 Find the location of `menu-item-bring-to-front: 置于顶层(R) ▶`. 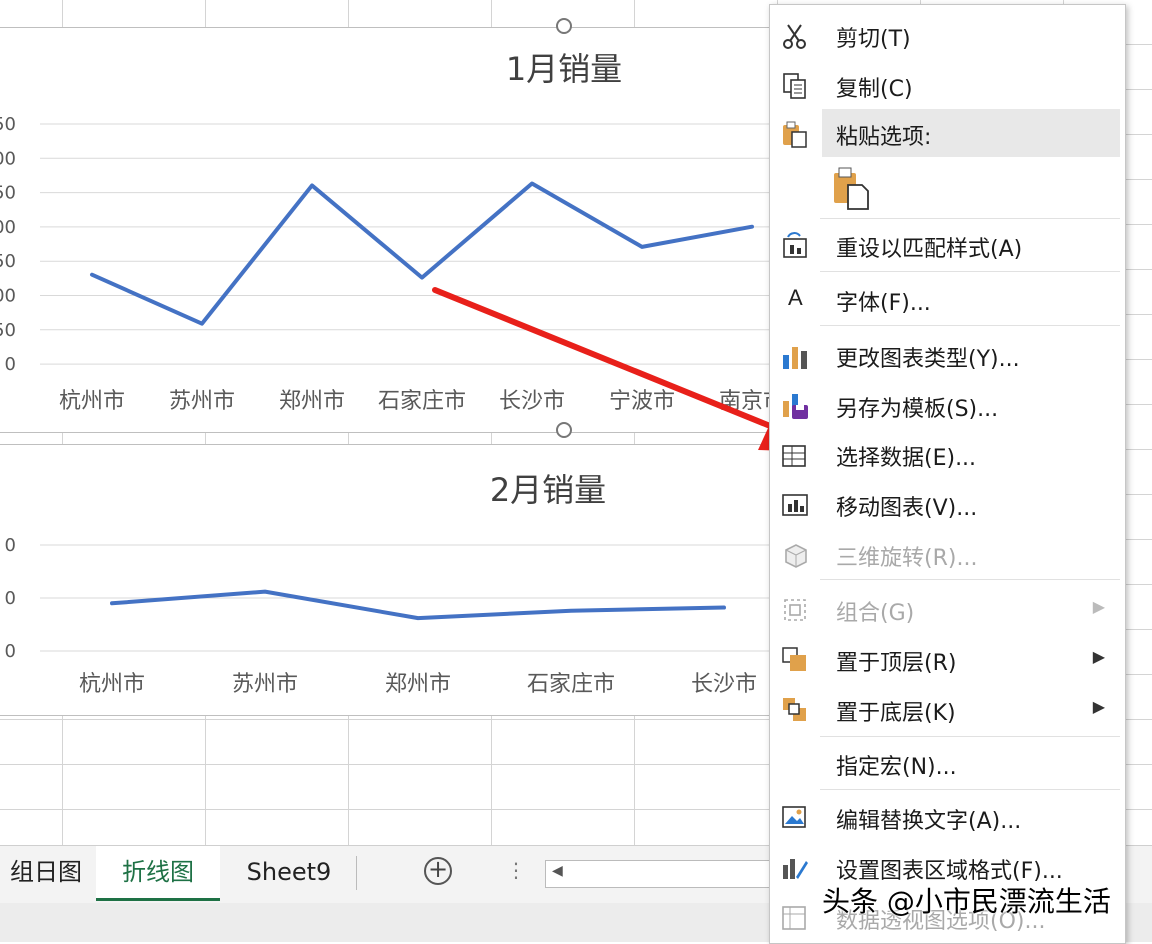

menu-item-bring-to-front: 置于顶层(R) ▶ is located at coordinates (947, 659).